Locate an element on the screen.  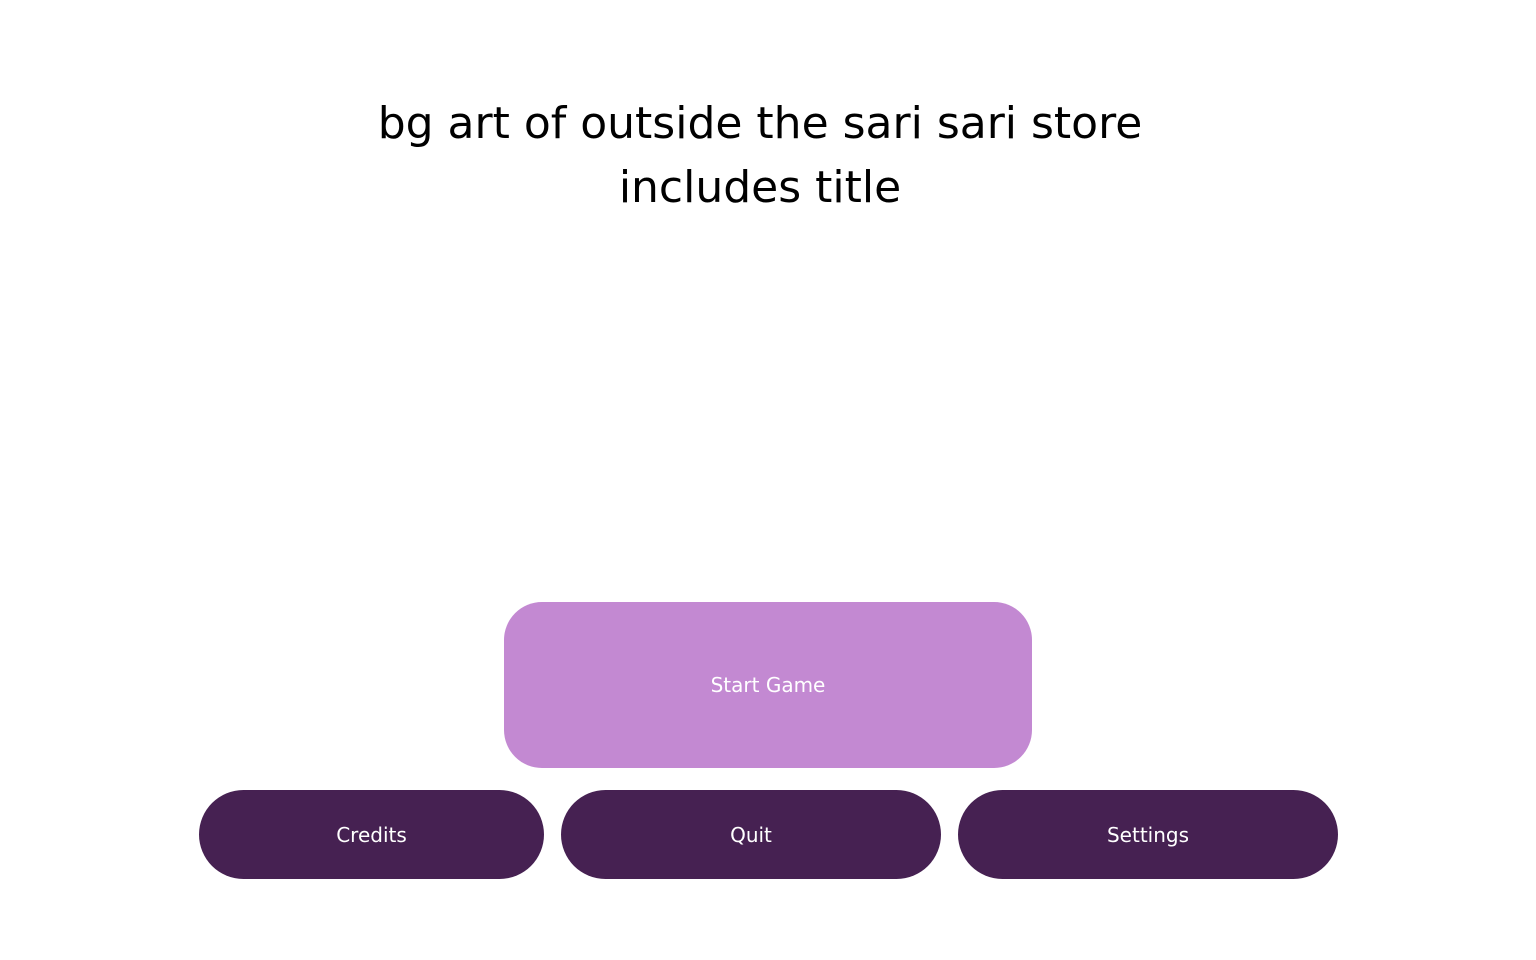
credits-label: Credits is located at coordinates (371, 834).